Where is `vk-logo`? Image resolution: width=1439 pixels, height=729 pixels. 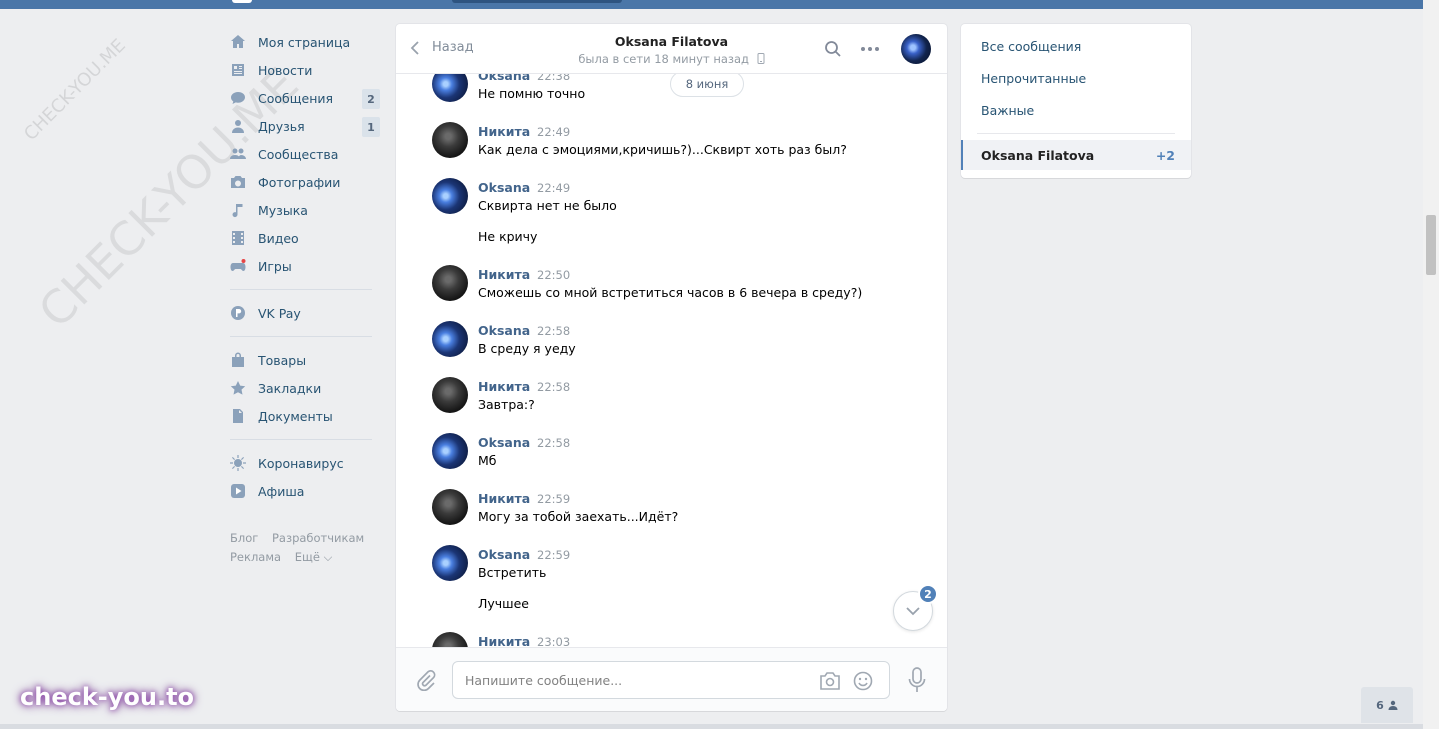 vk-logo is located at coordinates (242, 1).